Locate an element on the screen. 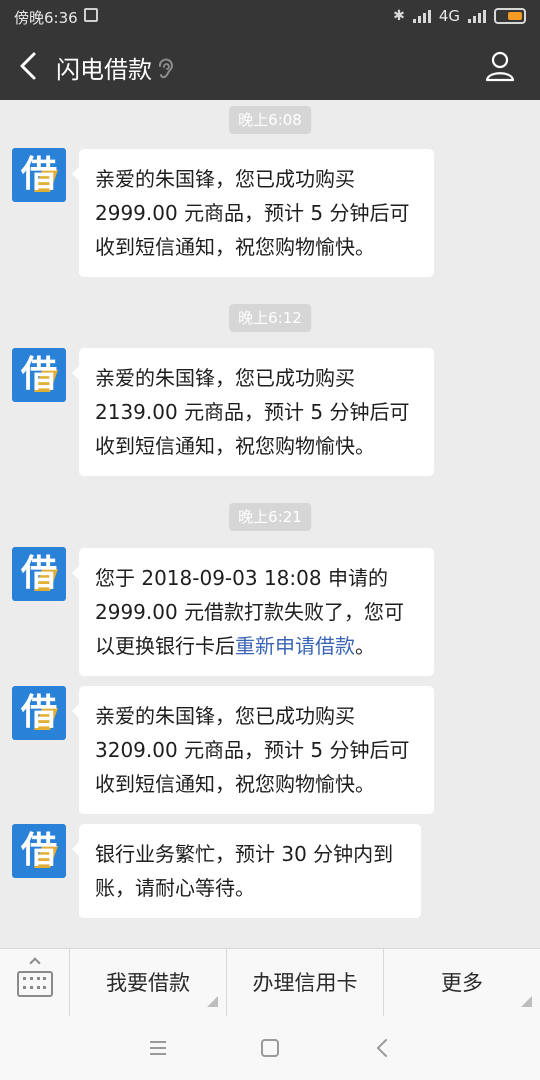 The height and width of the screenshot is (1080, 540). back-arrow-icon is located at coordinates (30, 66).